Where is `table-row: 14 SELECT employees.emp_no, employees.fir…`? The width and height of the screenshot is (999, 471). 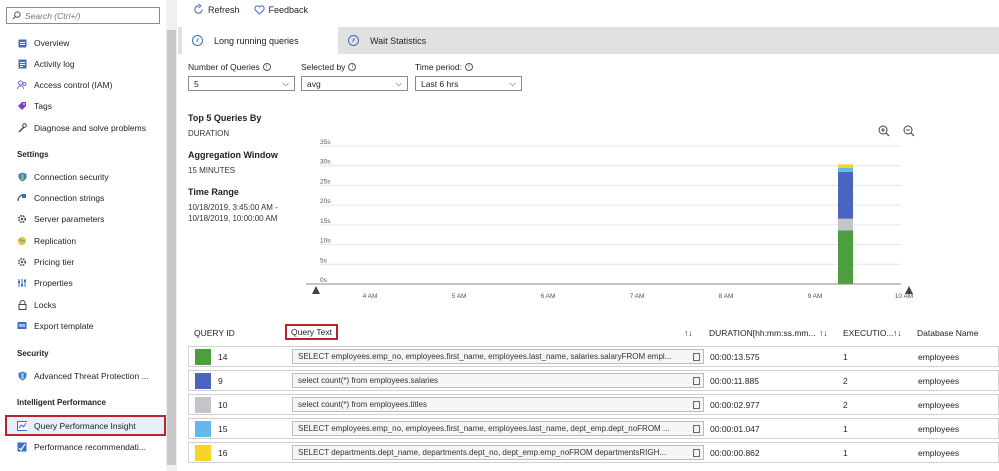
table-row: 14 SELECT employees.emp_no, employees.fir… is located at coordinates (593, 356).